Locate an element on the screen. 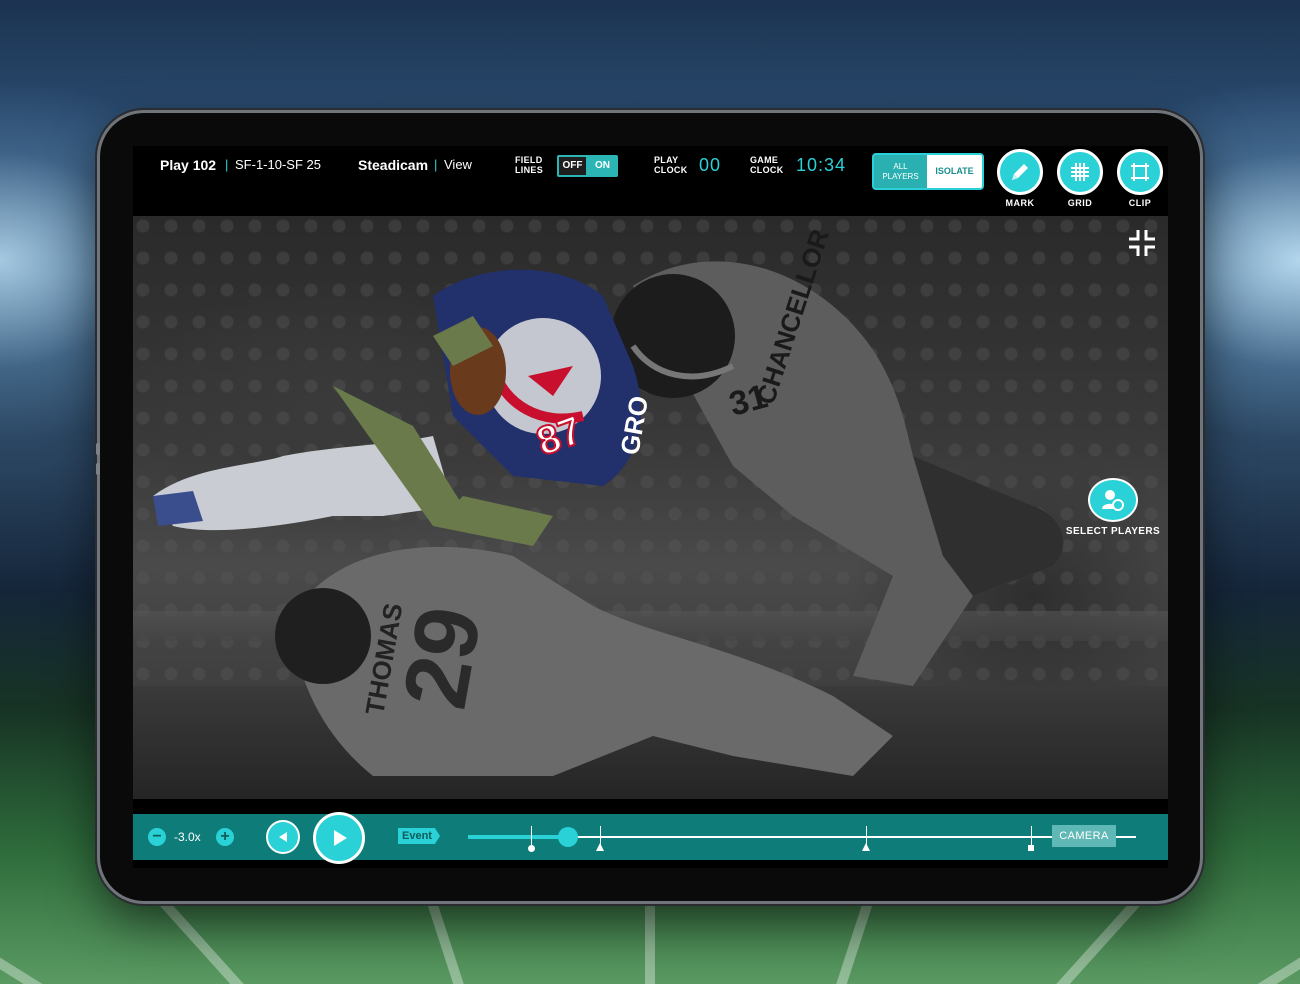  step-back-button is located at coordinates (283, 837).